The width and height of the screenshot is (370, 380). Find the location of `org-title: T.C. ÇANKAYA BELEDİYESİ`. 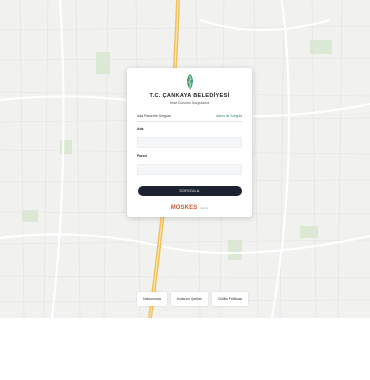

org-title: T.C. ÇANKAYA BELEDİYESİ is located at coordinates (189, 96).